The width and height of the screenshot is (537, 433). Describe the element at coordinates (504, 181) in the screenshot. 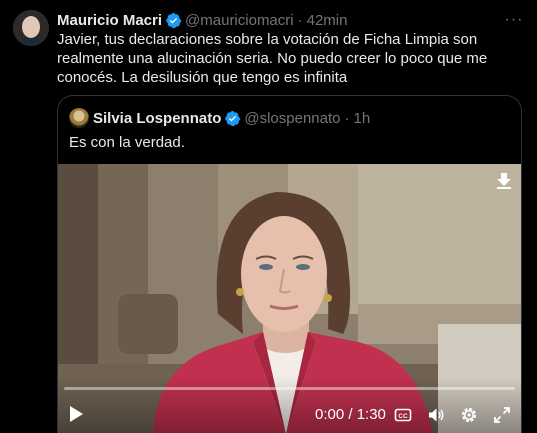

I see `download-icon` at that location.